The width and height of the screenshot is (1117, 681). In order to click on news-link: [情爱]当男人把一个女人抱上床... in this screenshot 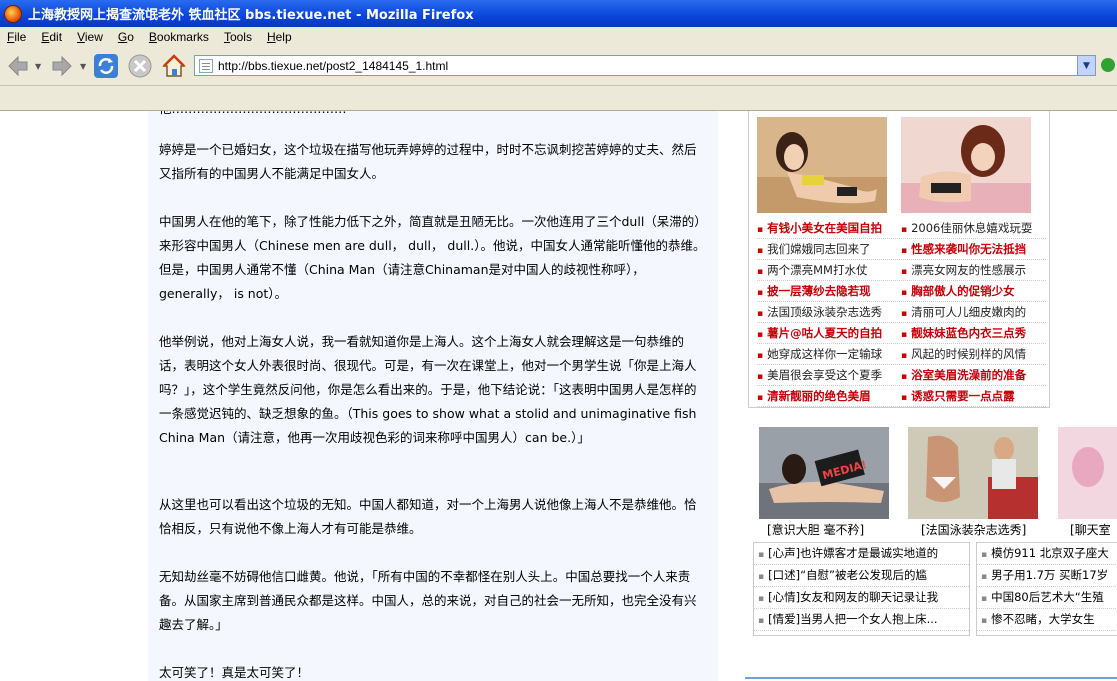, I will do `click(861, 620)`.